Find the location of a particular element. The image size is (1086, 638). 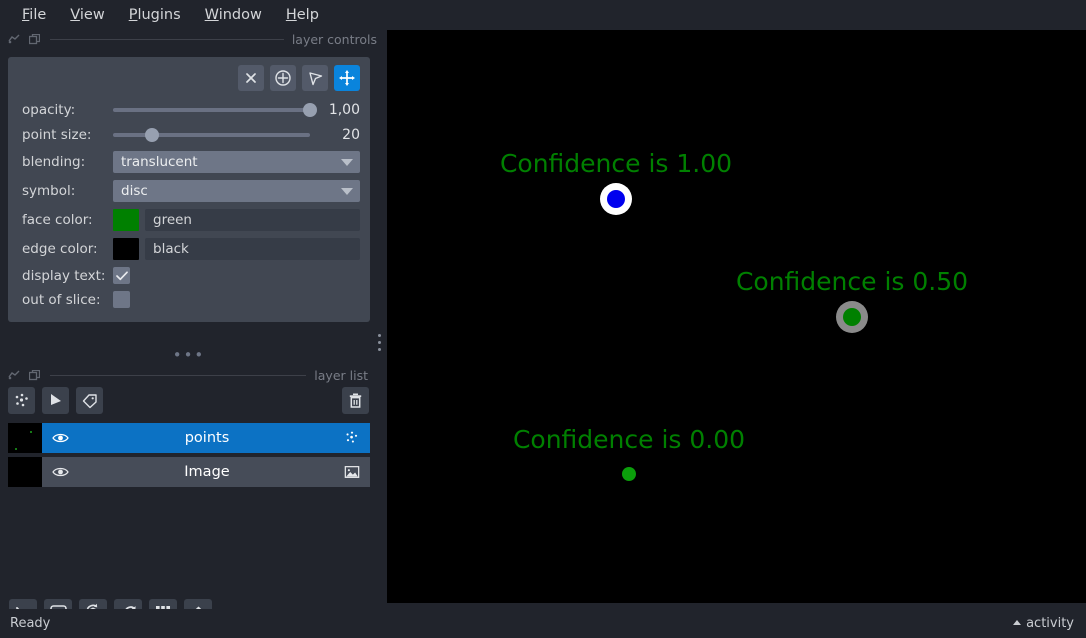

opacity-slider is located at coordinates (215, 110).